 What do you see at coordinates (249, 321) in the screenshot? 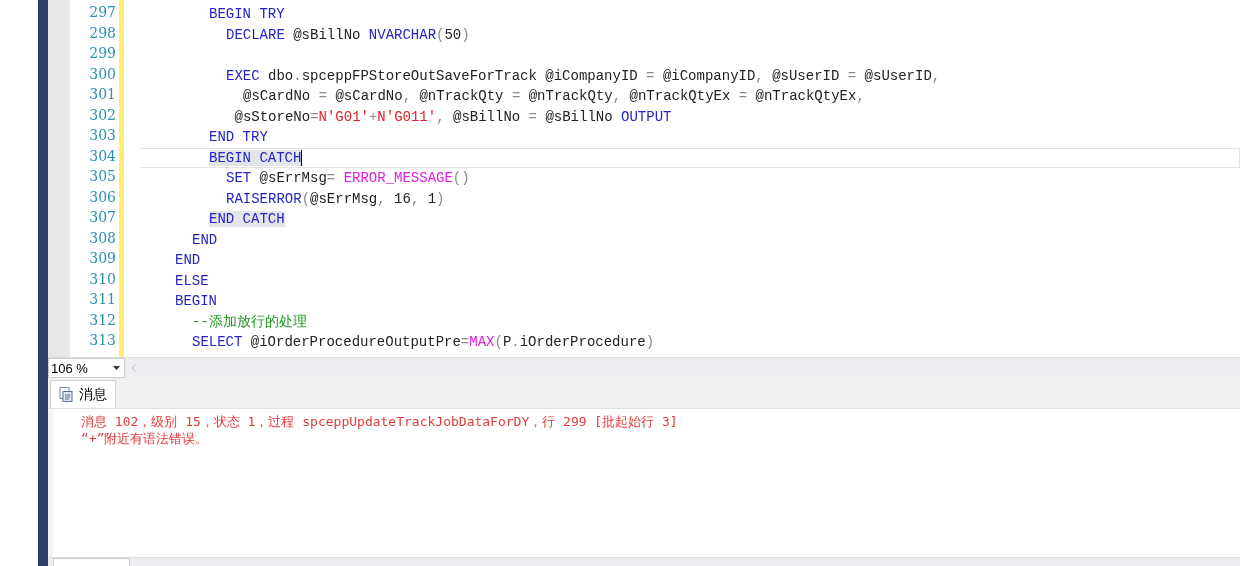
I see `code-text: --添加放行的处理` at bounding box center [249, 321].